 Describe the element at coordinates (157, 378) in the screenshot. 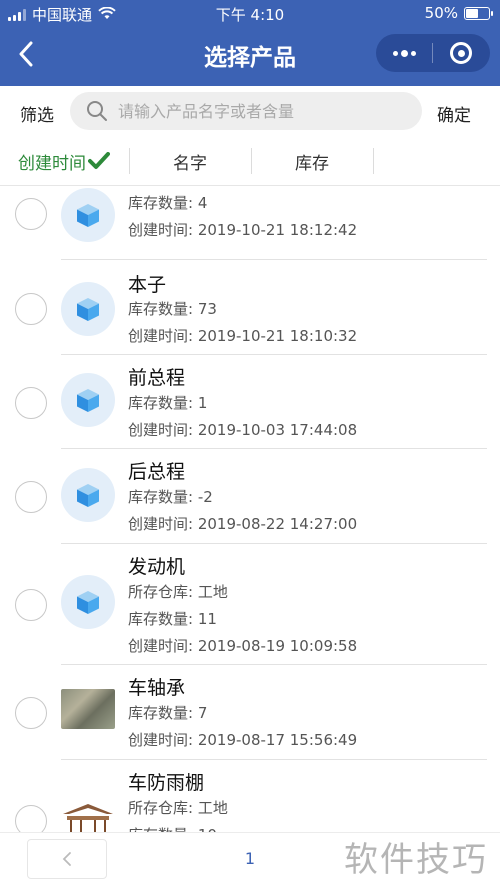

I see `product-name: 前总程` at that location.